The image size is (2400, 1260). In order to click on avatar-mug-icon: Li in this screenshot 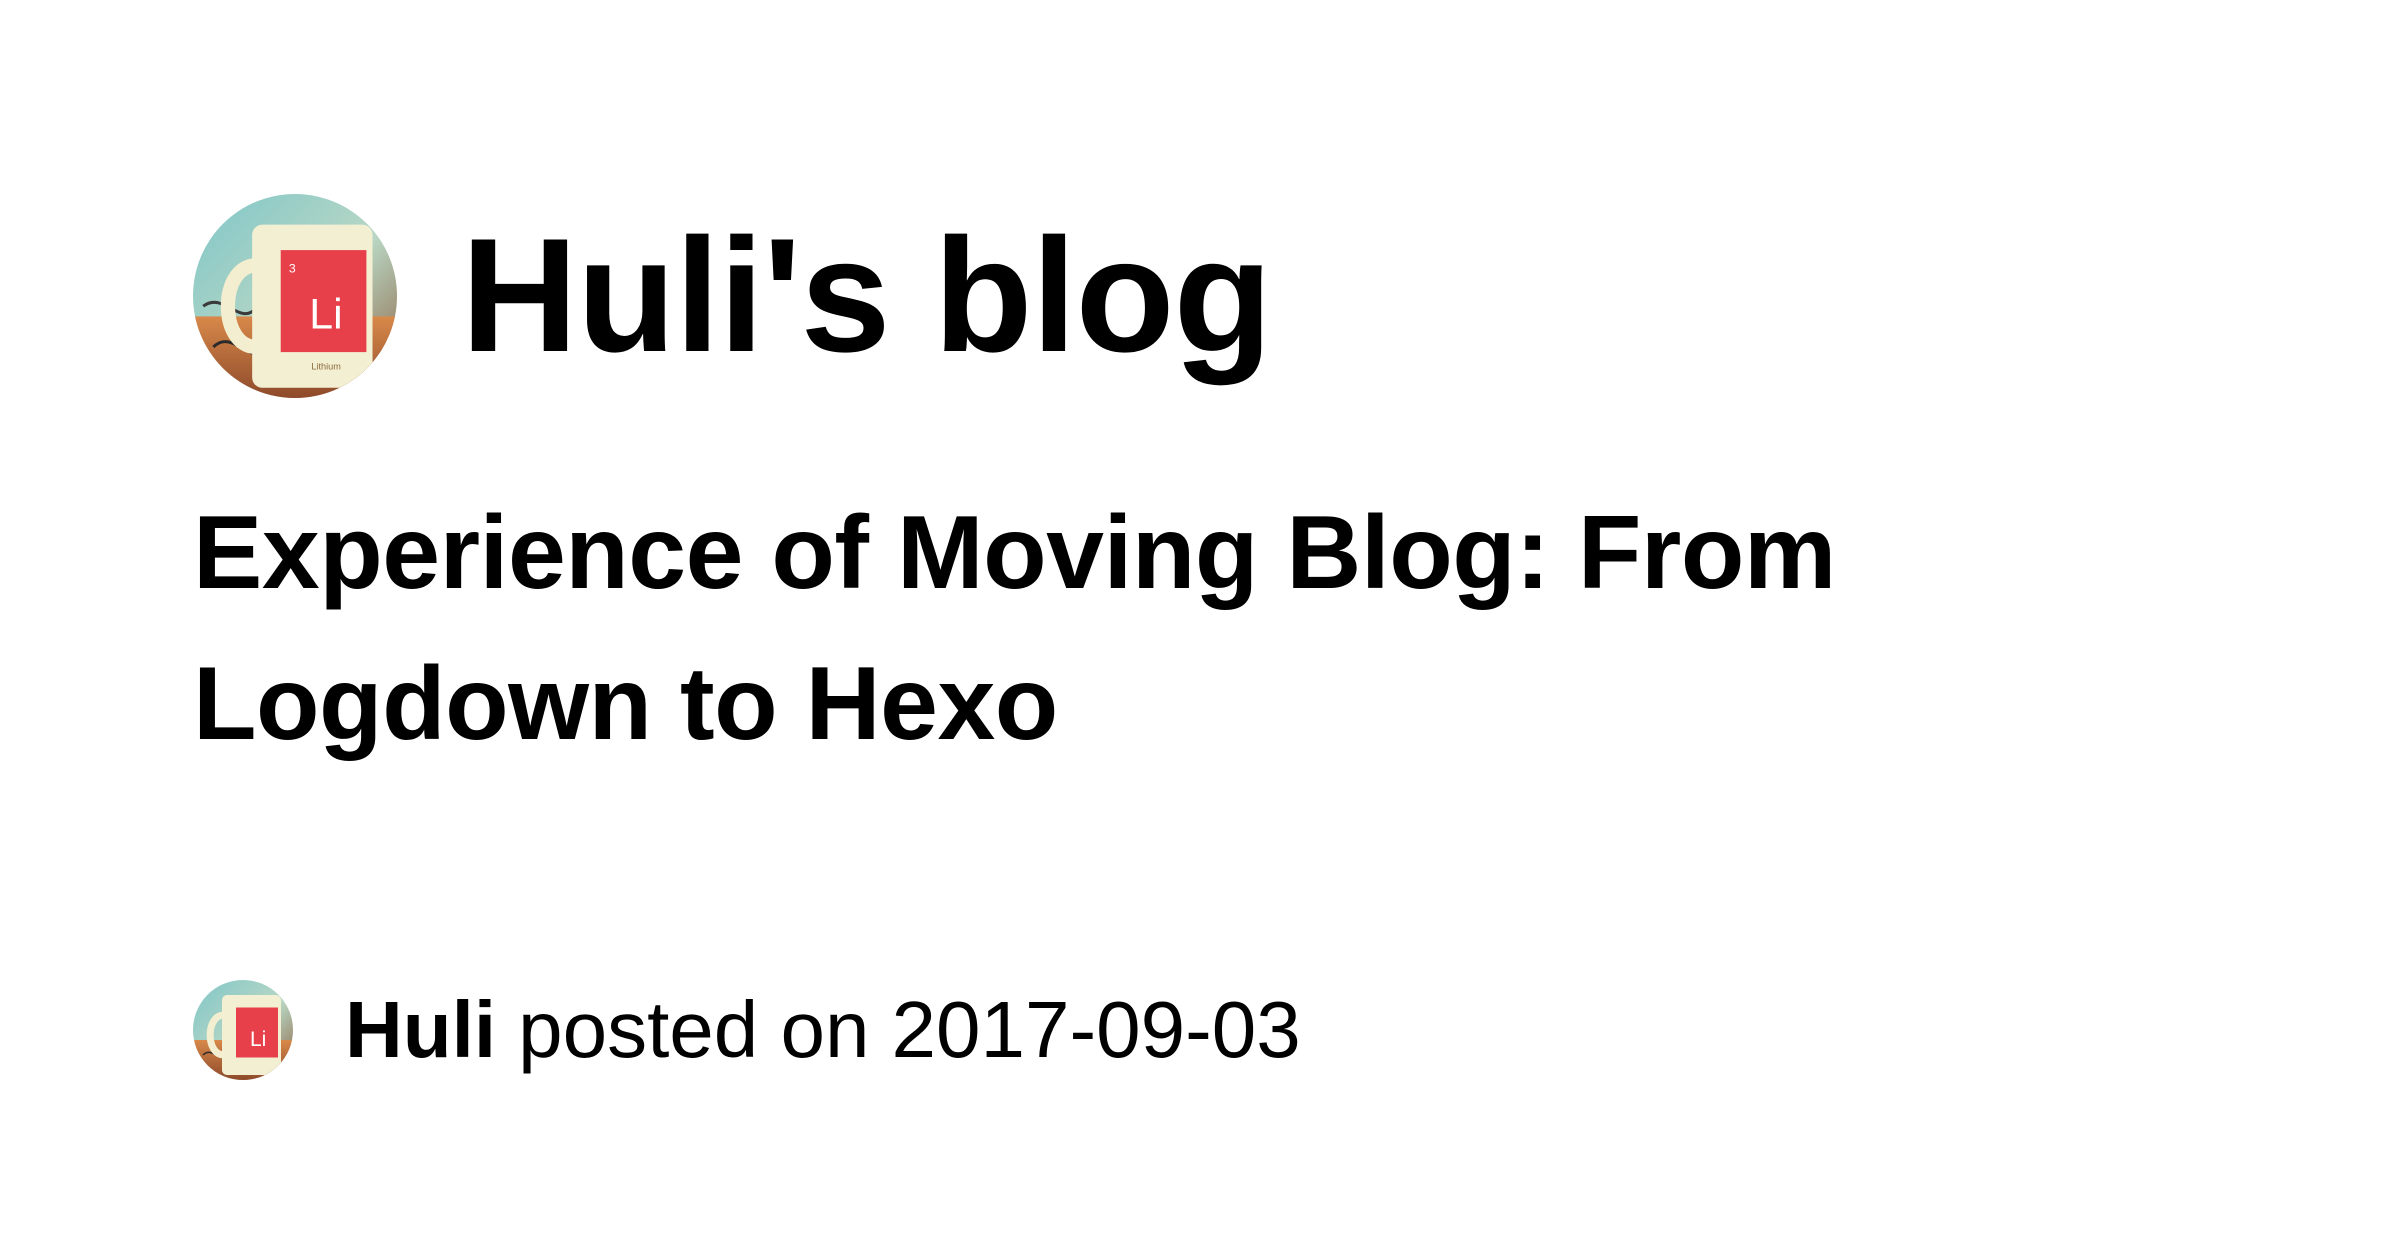, I will do `click(243, 1030)`.